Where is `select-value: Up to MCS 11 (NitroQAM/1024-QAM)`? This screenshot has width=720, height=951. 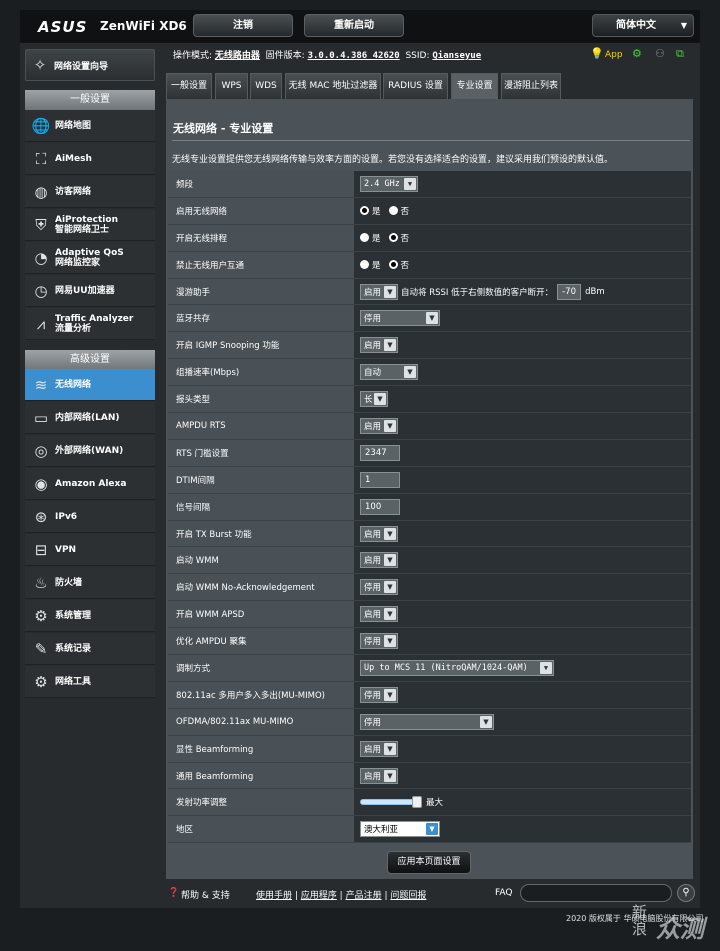 select-value: Up to MCS 11 (NitroQAM/1024-QAM) is located at coordinates (446, 667).